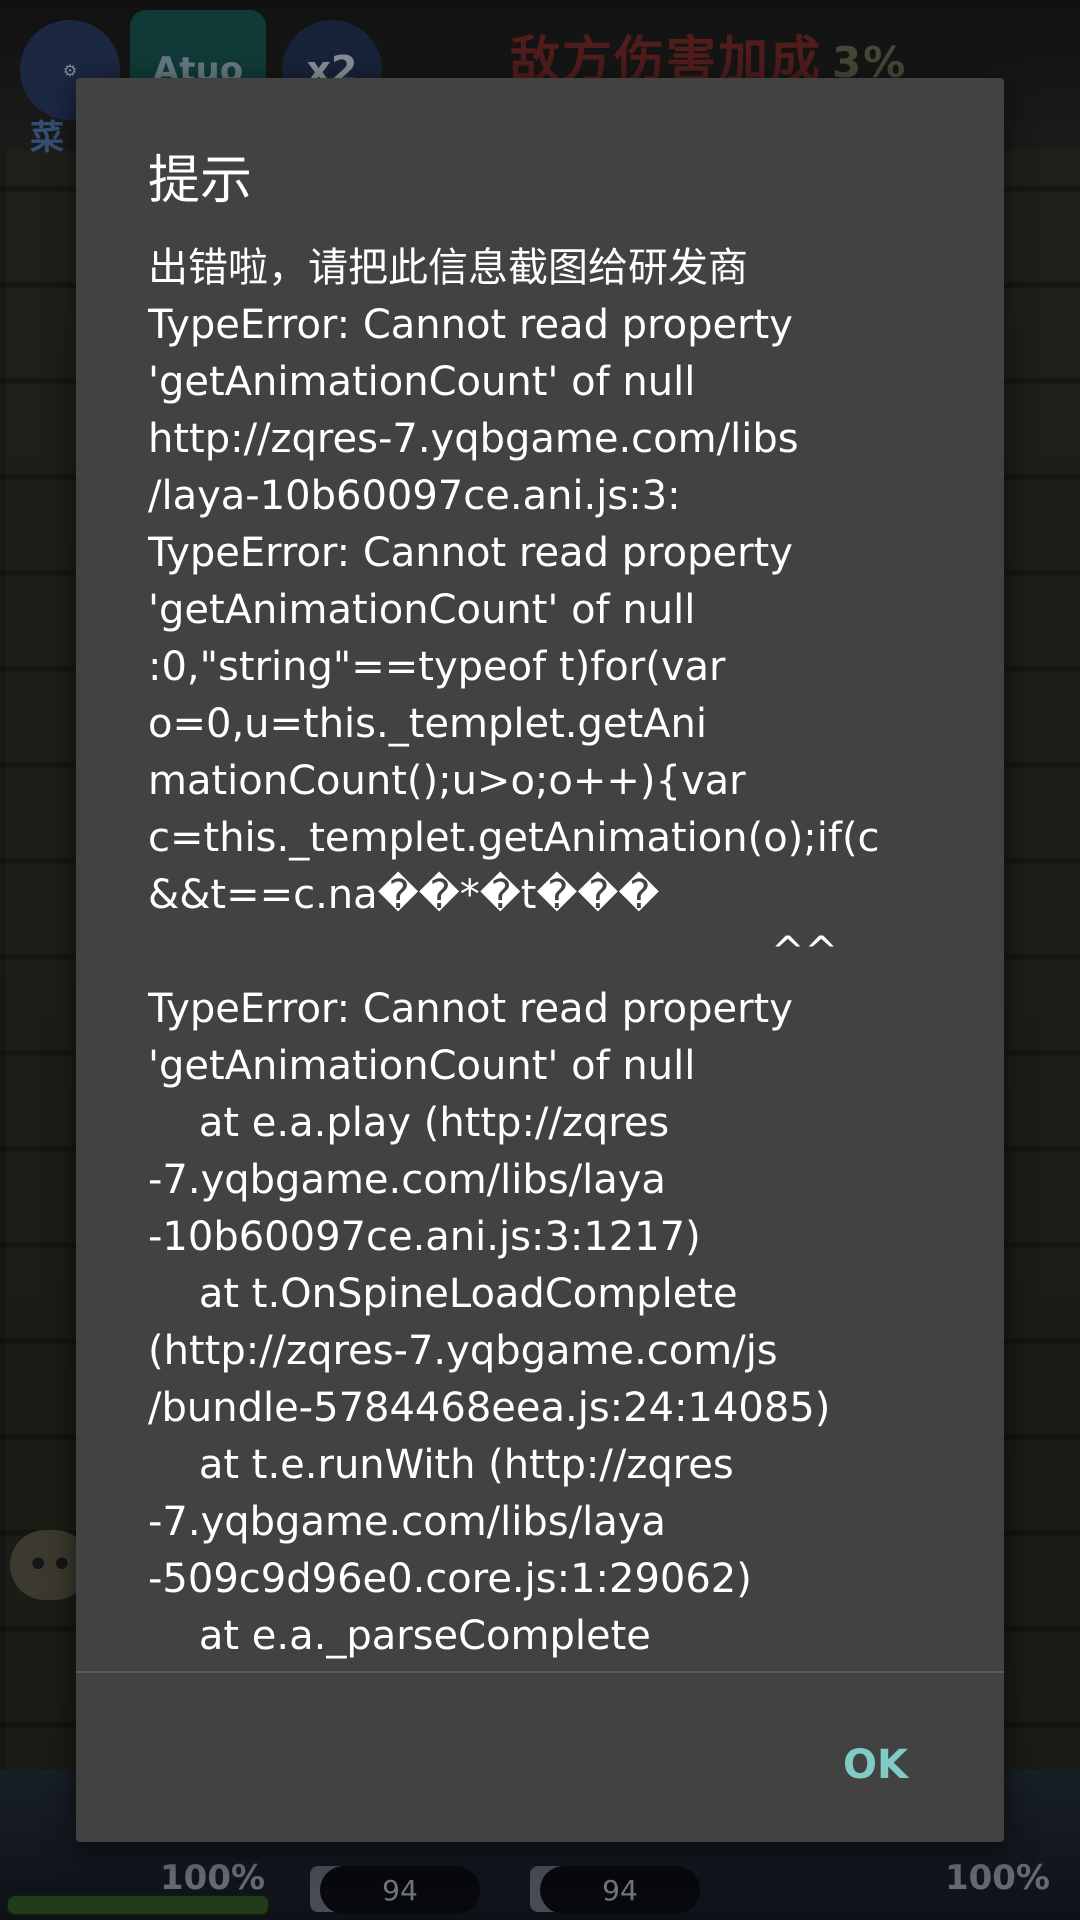 This screenshot has width=1080, height=1920. I want to click on message-line: :0,"string"==typeof t)for(var, so click(437, 667).